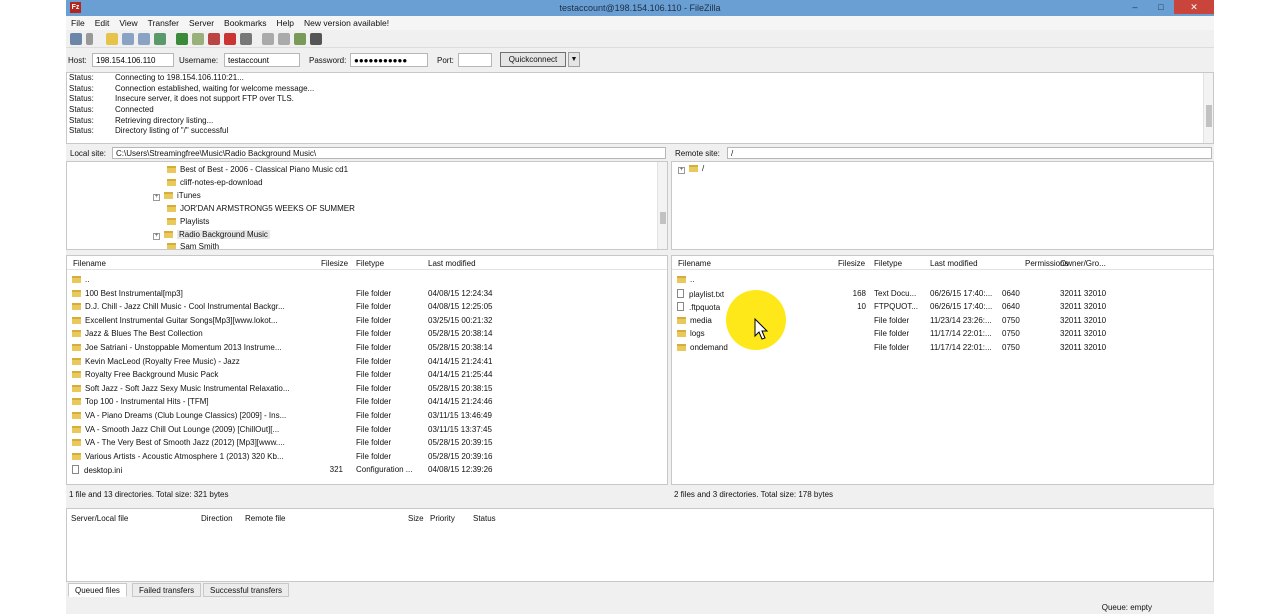 The image size is (1280, 614). Describe the element at coordinates (262, 60) in the screenshot. I see `username-input` at that location.